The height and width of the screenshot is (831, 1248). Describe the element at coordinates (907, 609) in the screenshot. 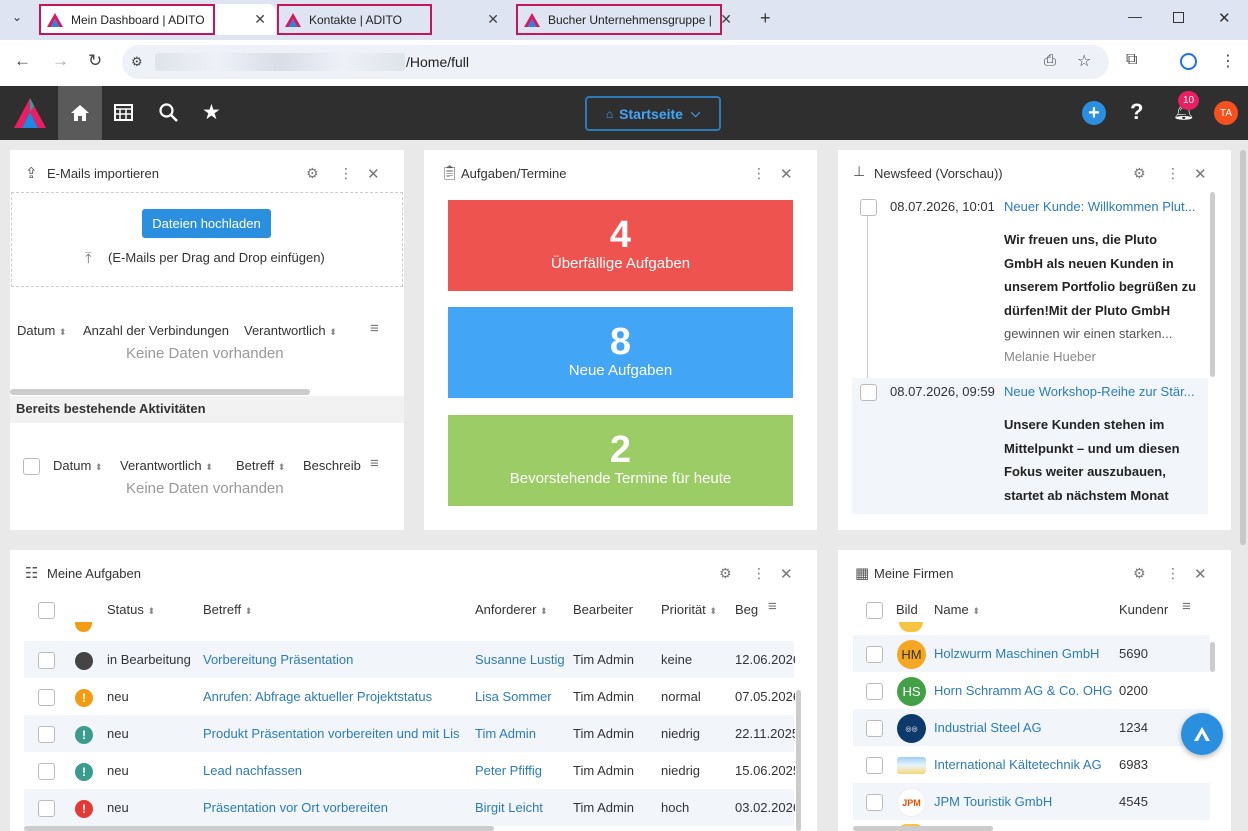

I see `col-header-bild: Bild` at that location.